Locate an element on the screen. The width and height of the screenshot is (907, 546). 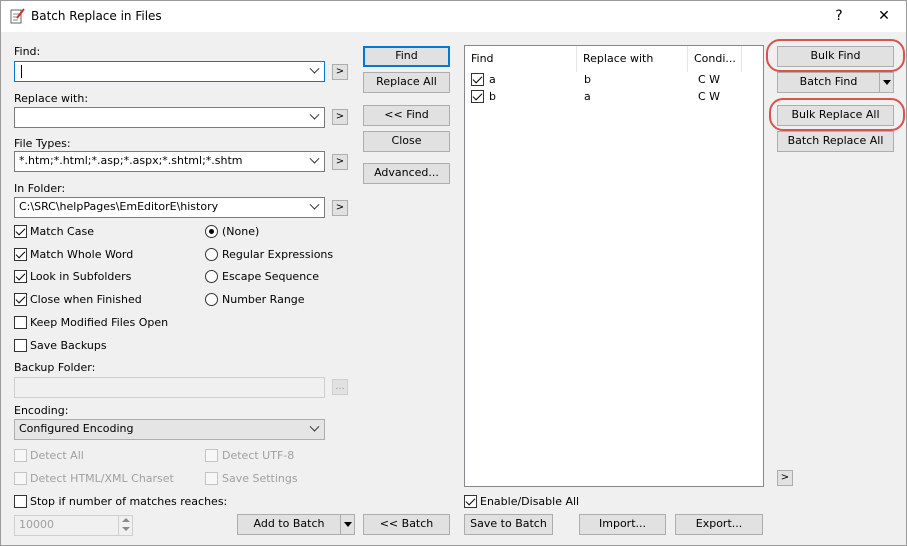
replace-input is located at coordinates (169, 117).